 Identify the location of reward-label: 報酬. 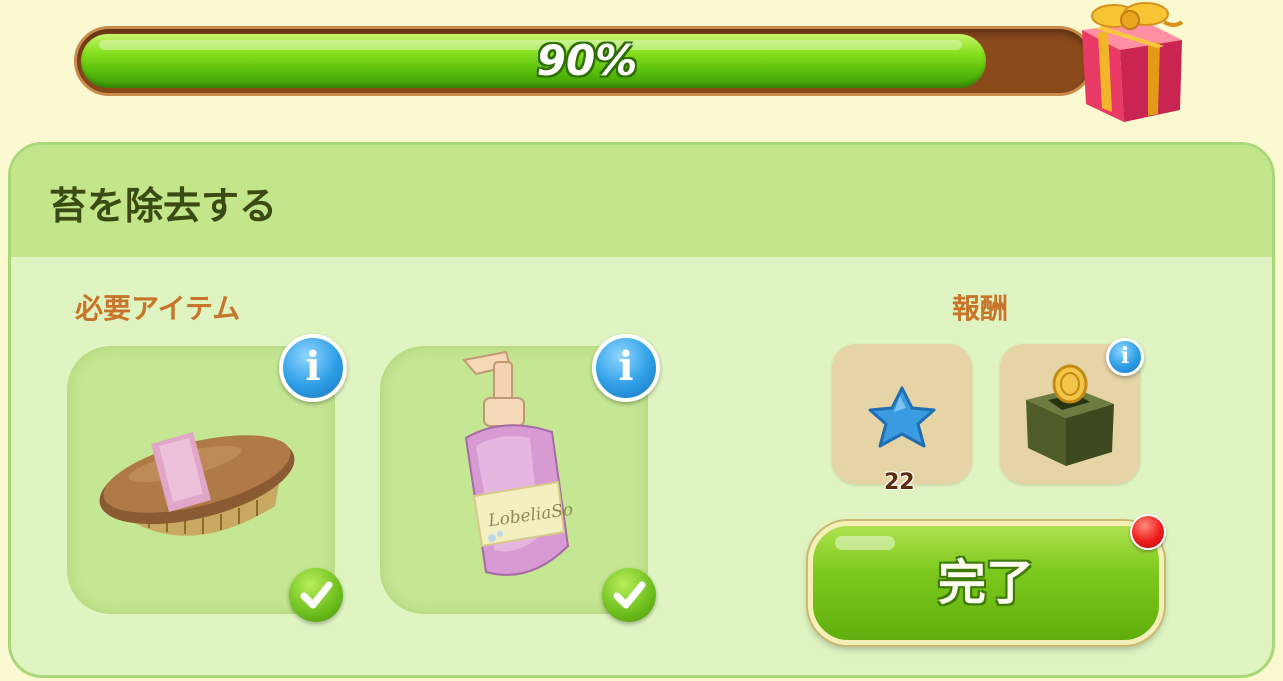
(980, 308).